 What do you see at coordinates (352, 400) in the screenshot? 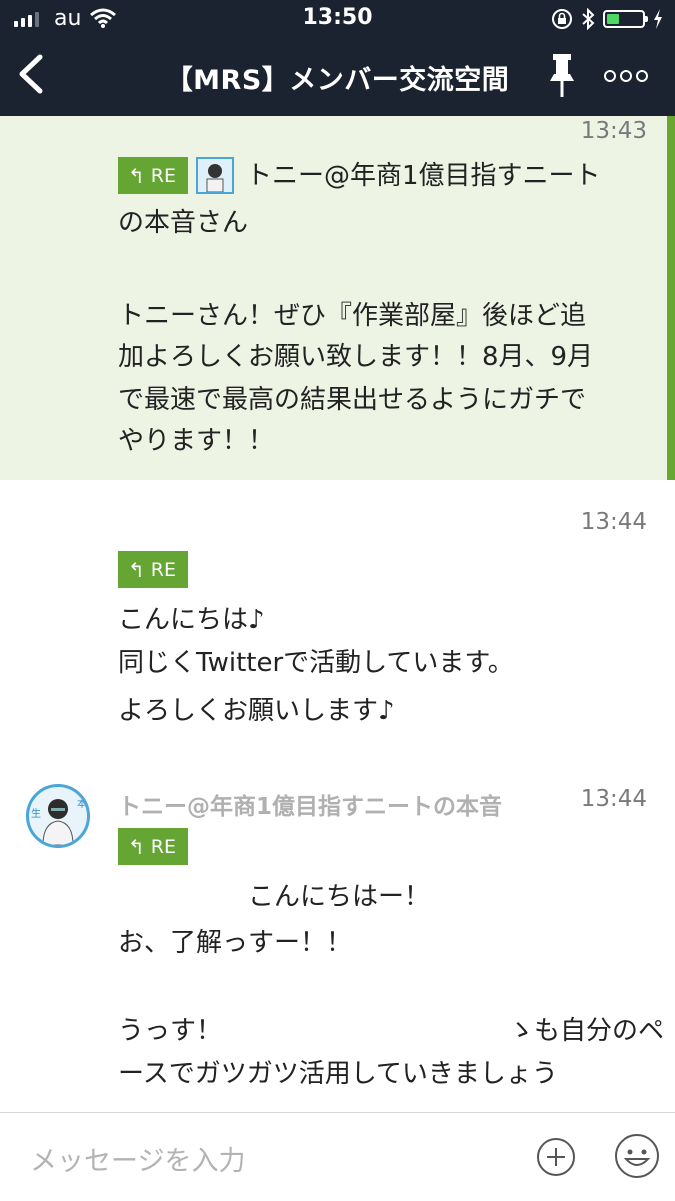
I see `message-line: で最速で最高の結果出せるようにガチで` at bounding box center [352, 400].